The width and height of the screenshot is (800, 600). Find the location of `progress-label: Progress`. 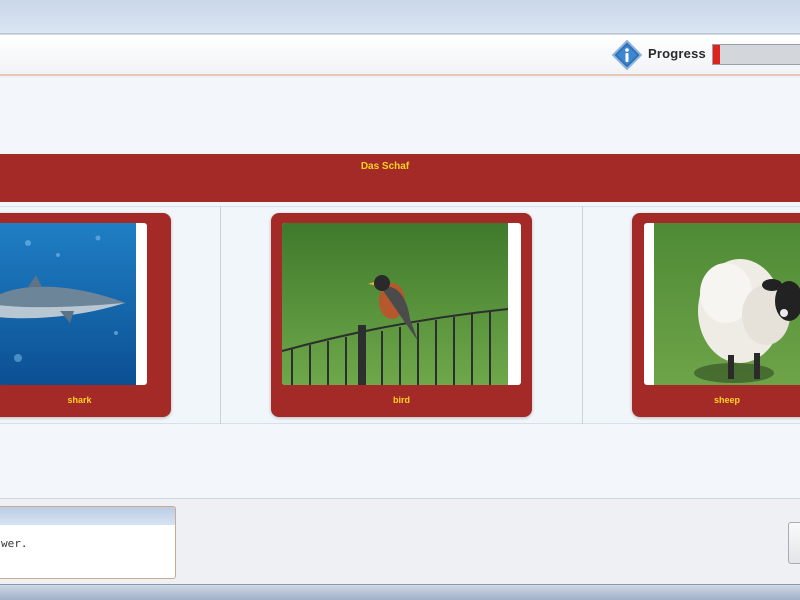

progress-label: Progress is located at coordinates (677, 53).